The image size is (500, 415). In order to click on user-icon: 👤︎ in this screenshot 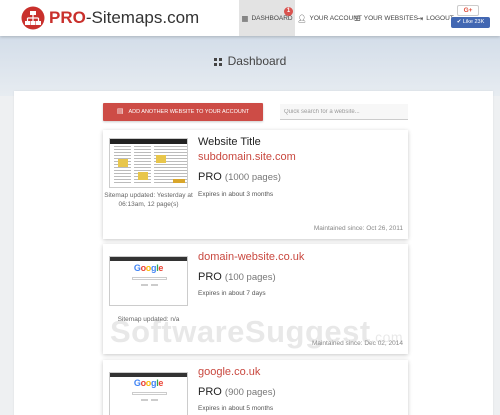, I will do `click(302, 18)`.